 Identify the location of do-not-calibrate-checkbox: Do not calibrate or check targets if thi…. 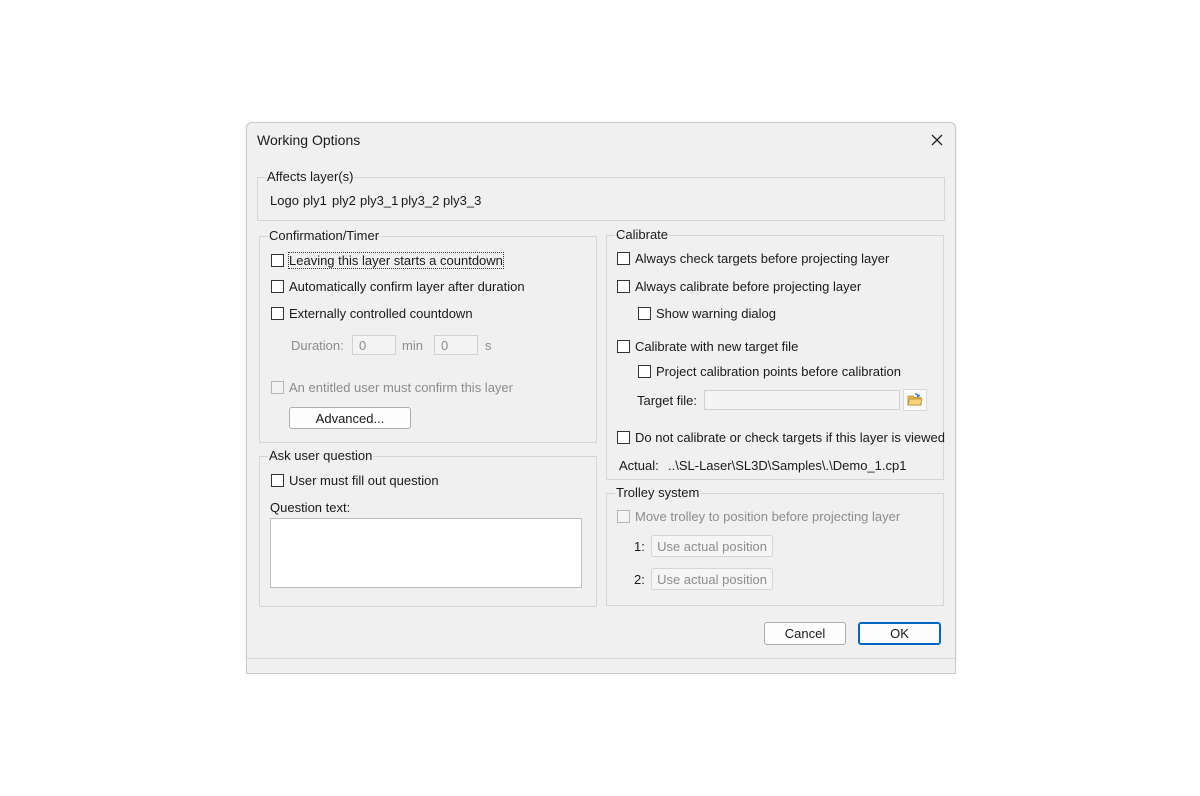
(781, 437).